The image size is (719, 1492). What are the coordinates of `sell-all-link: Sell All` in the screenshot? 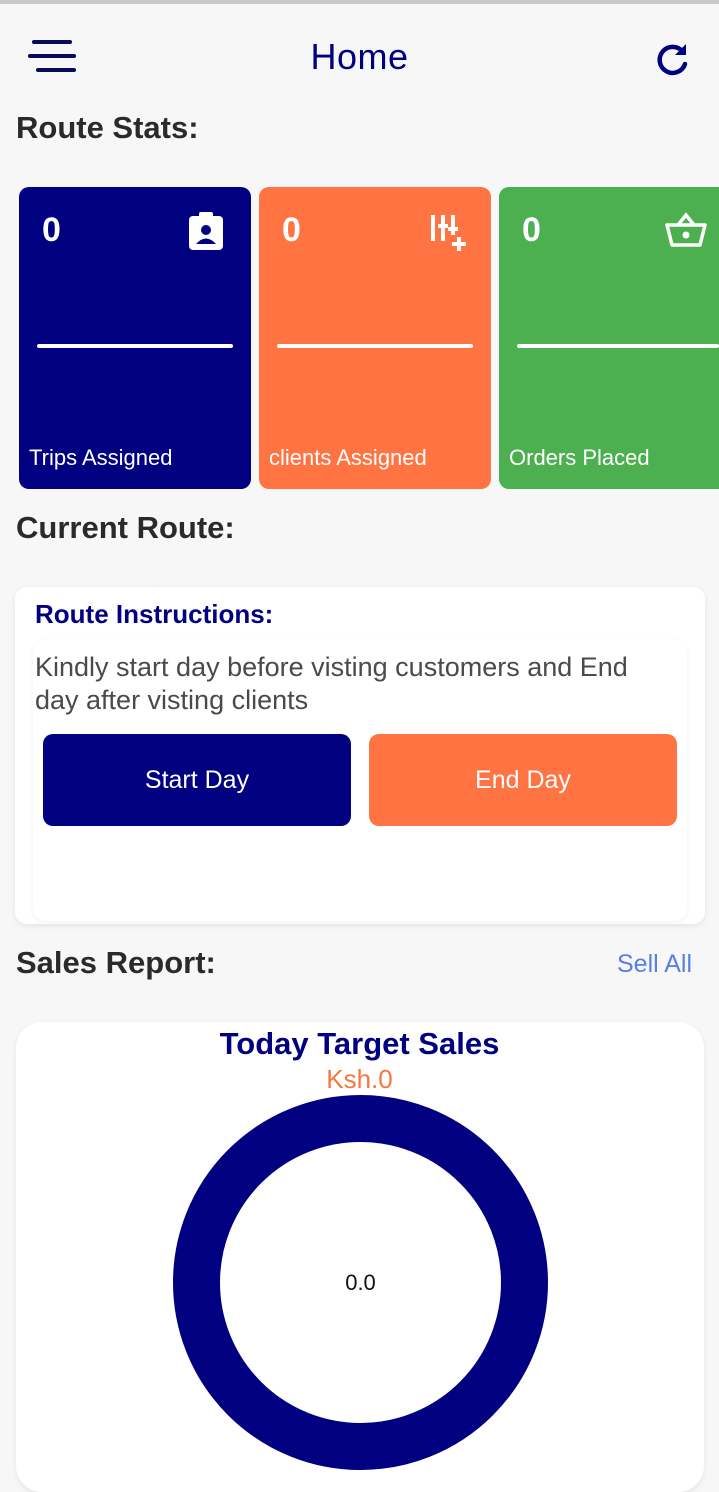 It's located at (654, 964).